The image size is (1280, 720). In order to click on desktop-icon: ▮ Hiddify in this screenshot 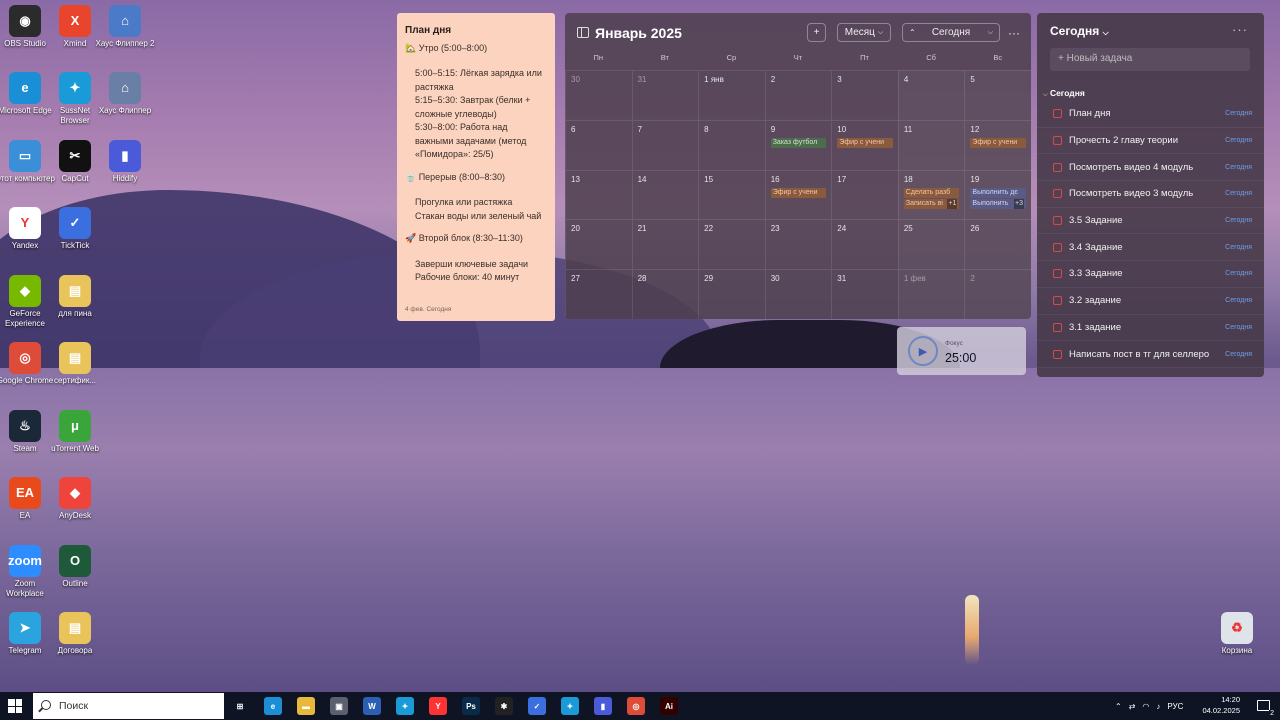, I will do `click(125, 162)`.